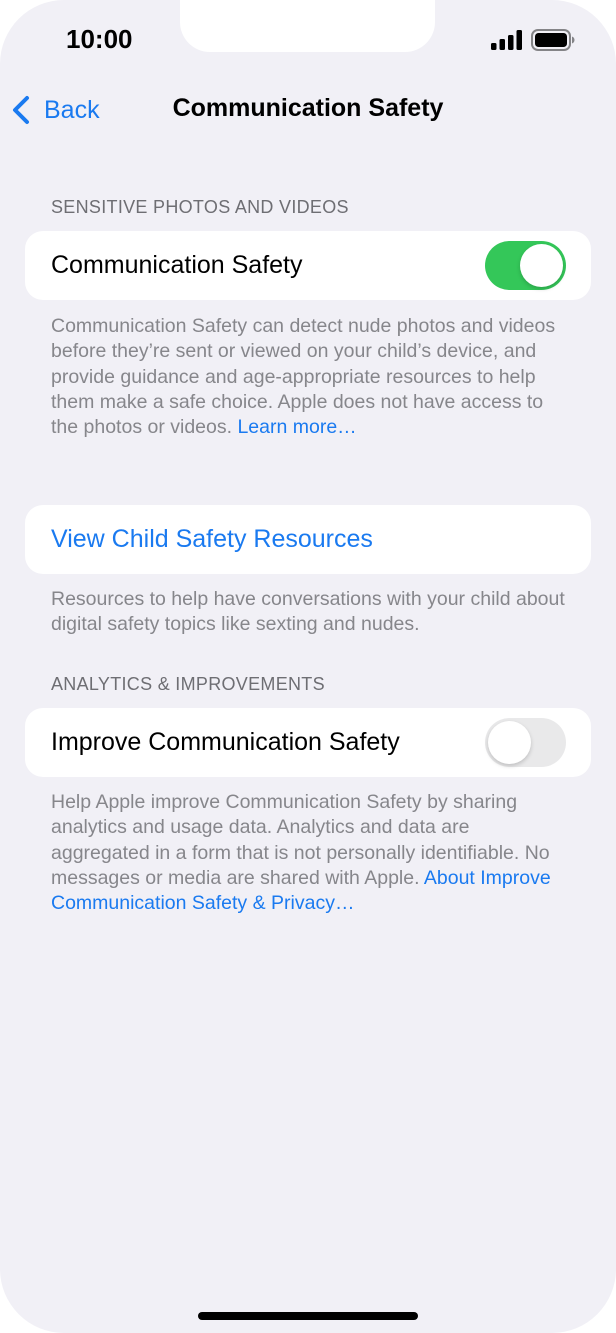 This screenshot has width=616, height=1333. I want to click on communication-safety-toggle, so click(525, 265).